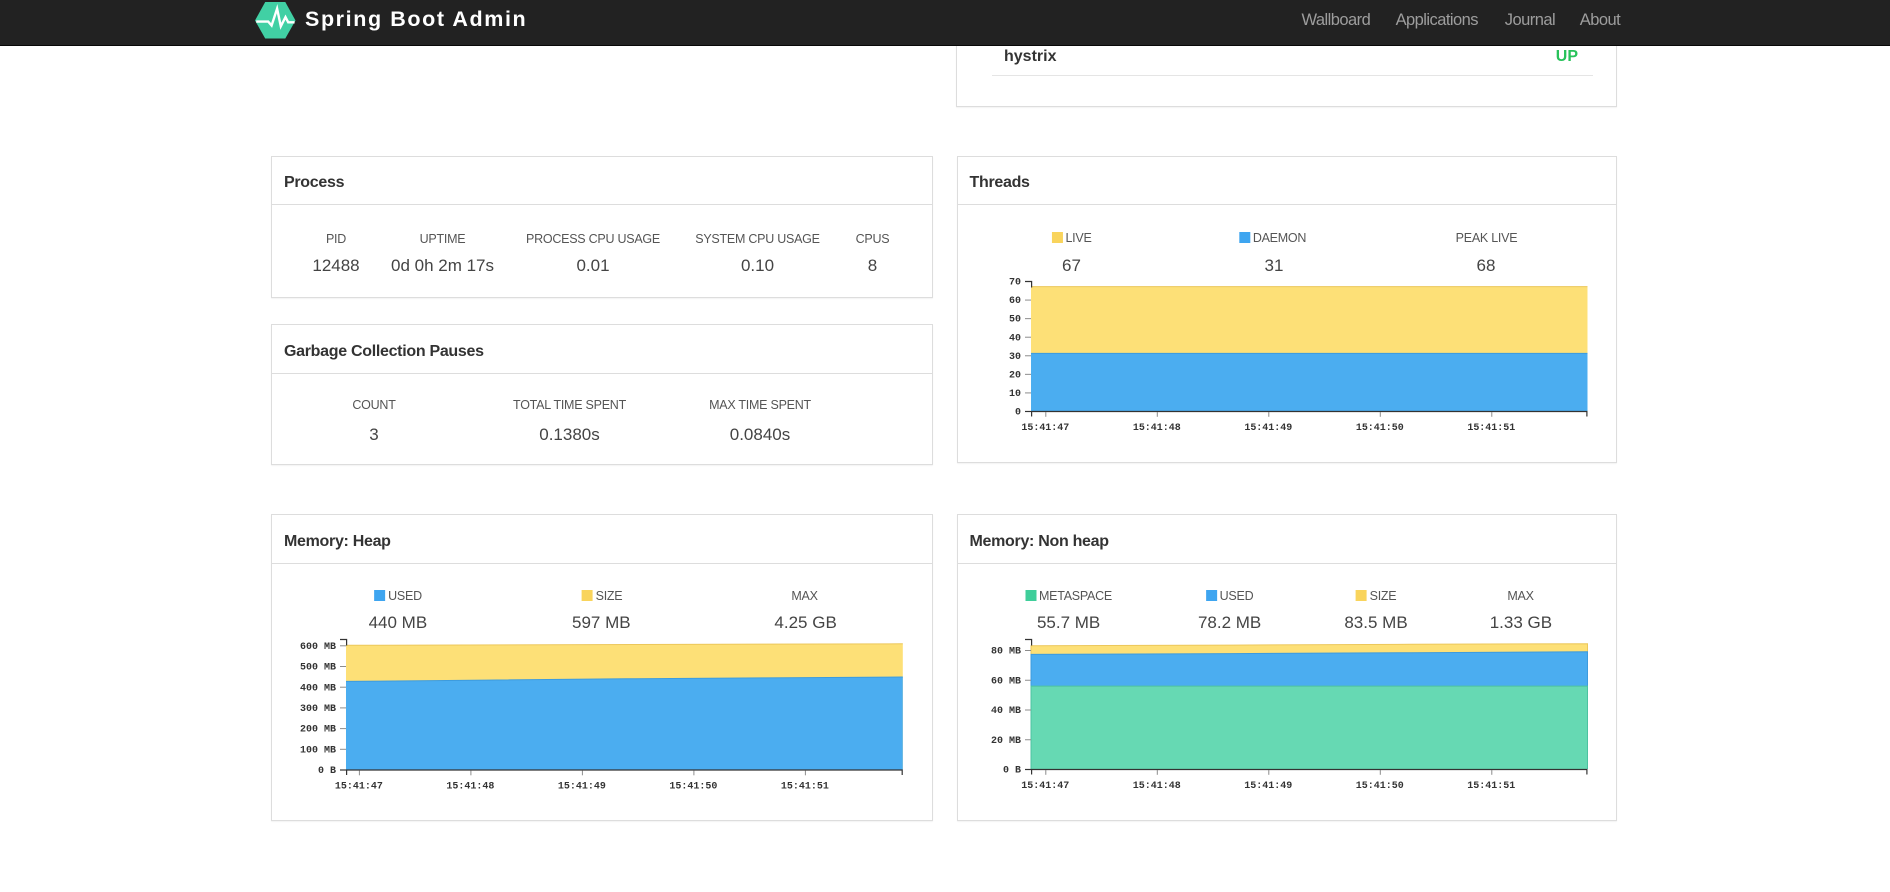  What do you see at coordinates (318, 667) in the screenshot?
I see `svg-text: 500 MB` at bounding box center [318, 667].